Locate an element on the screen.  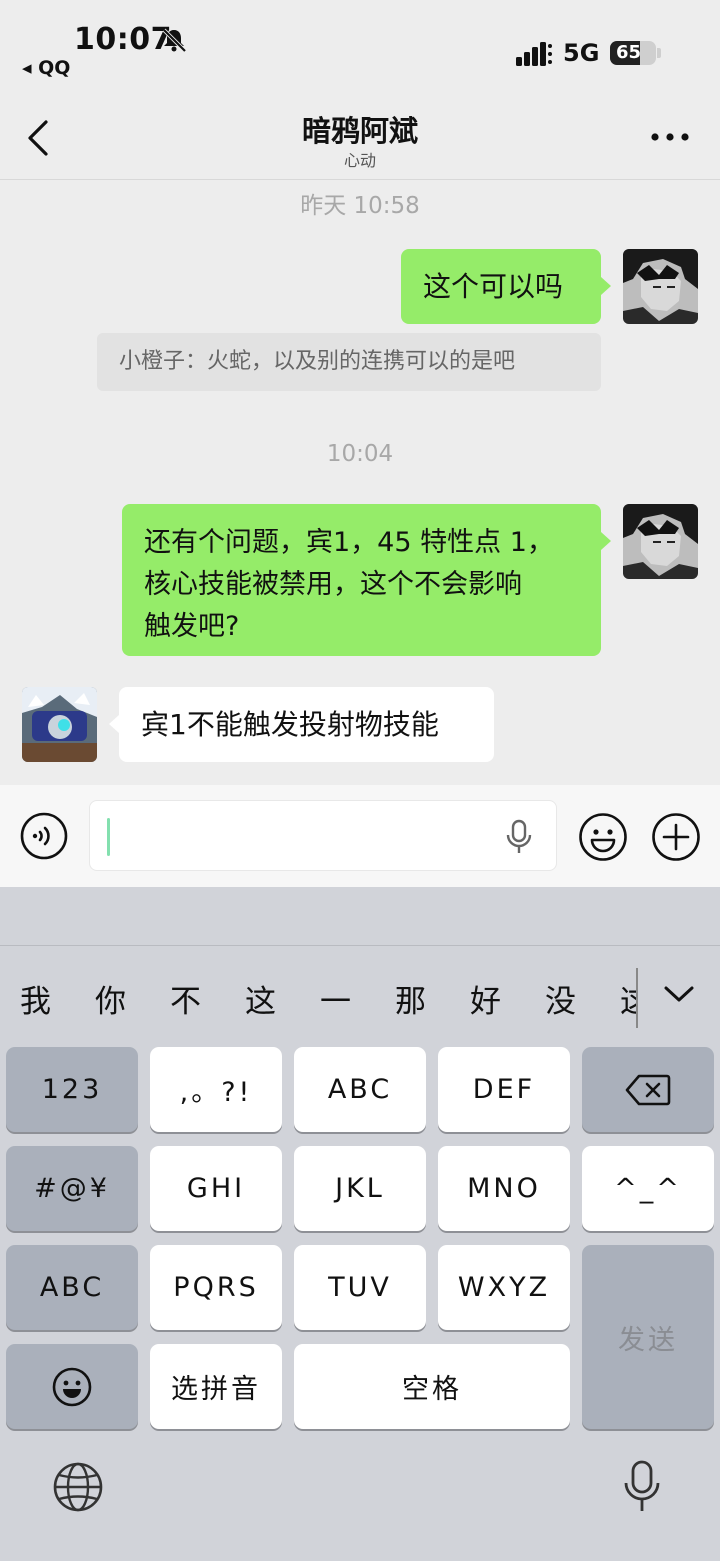
key-punctuation: ,。?! is located at coordinates (216, 1089).